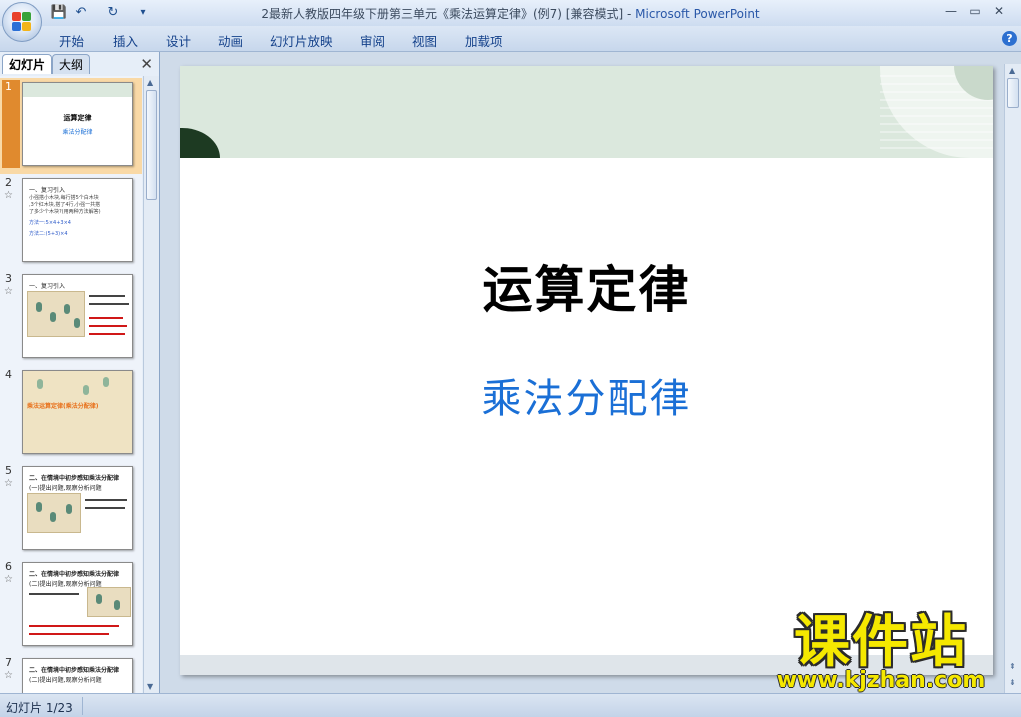 The height and width of the screenshot is (717, 1021). I want to click on tab-home: 开始, so click(71, 40).